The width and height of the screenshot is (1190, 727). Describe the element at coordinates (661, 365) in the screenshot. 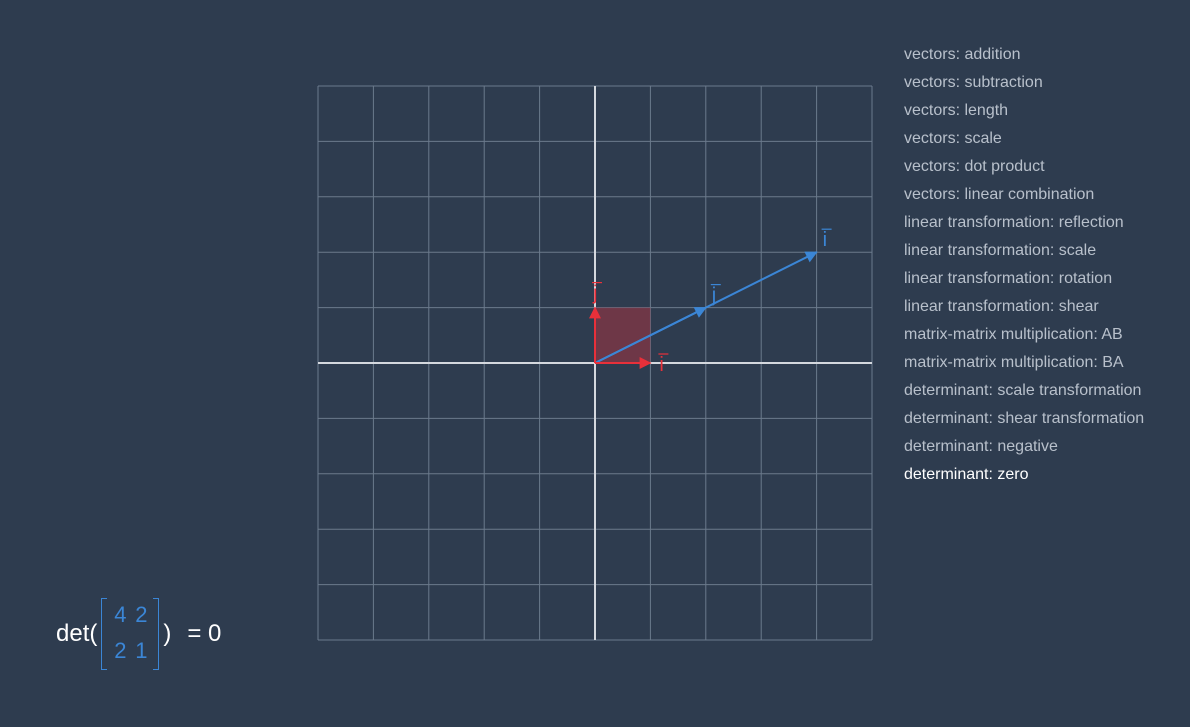

I see `basis-vector-i-label: i` at that location.